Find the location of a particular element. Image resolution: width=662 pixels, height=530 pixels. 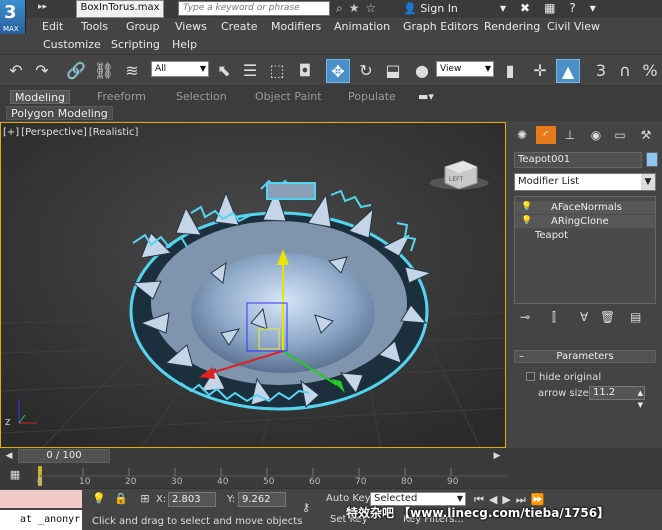

menu-help: Help is located at coordinates (184, 44).